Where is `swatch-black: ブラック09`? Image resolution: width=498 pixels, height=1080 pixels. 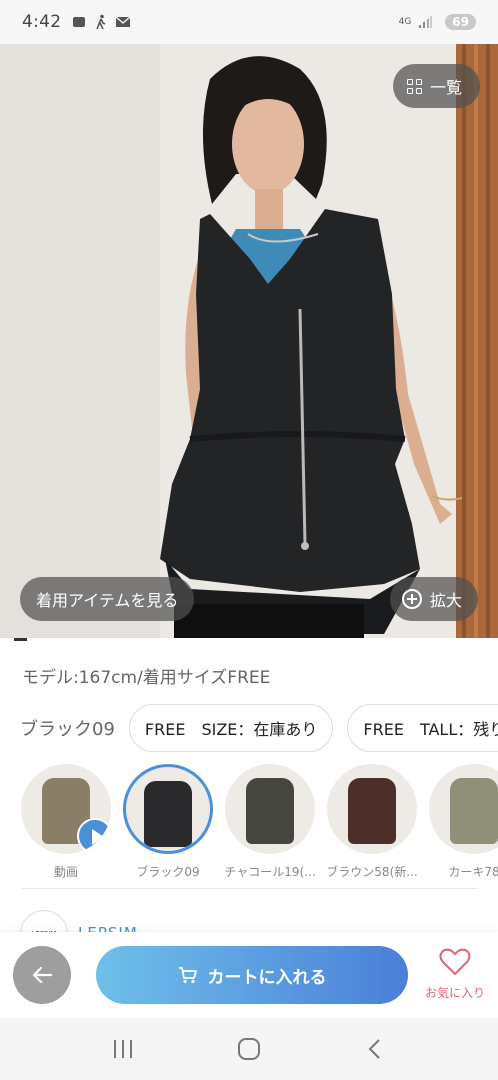
swatch-black: ブラック09 is located at coordinates (168, 824).